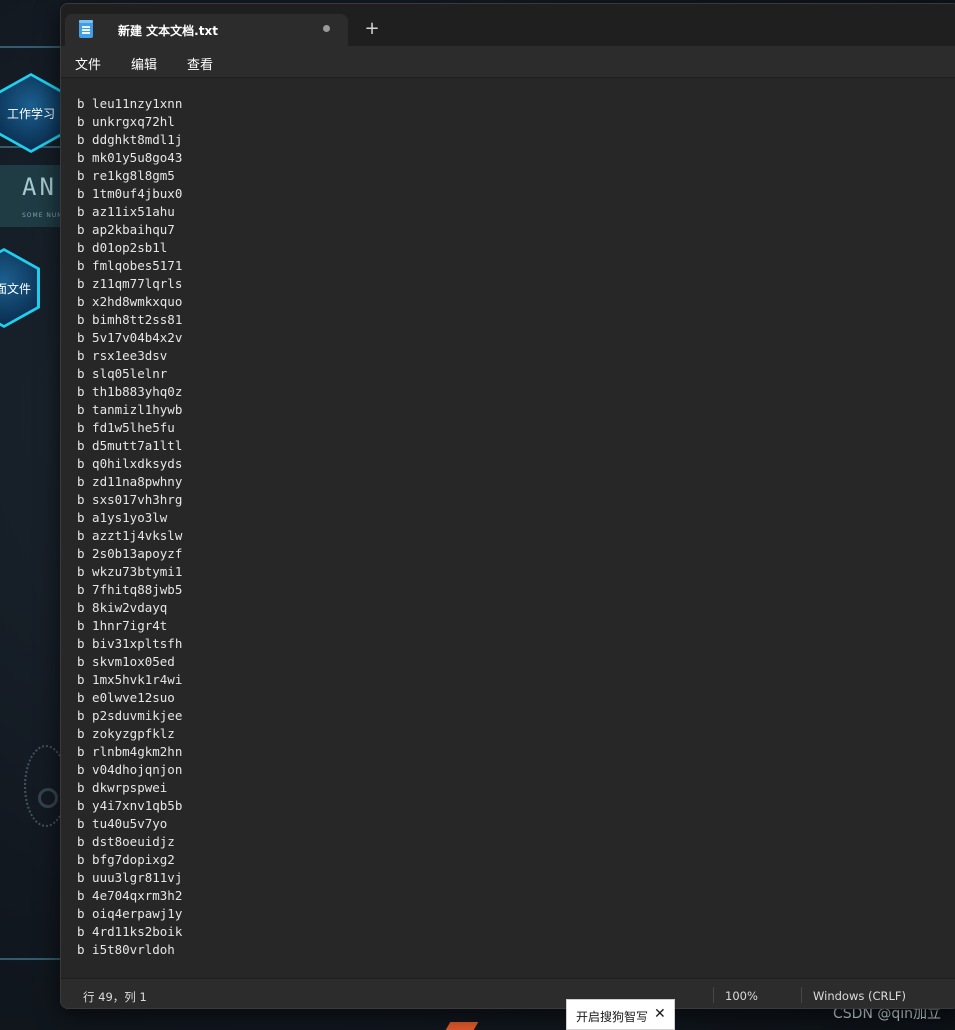 Image resolution: width=955 pixels, height=1030 pixels. What do you see at coordinates (86, 29) in the screenshot?
I see `notepad-icon` at bounding box center [86, 29].